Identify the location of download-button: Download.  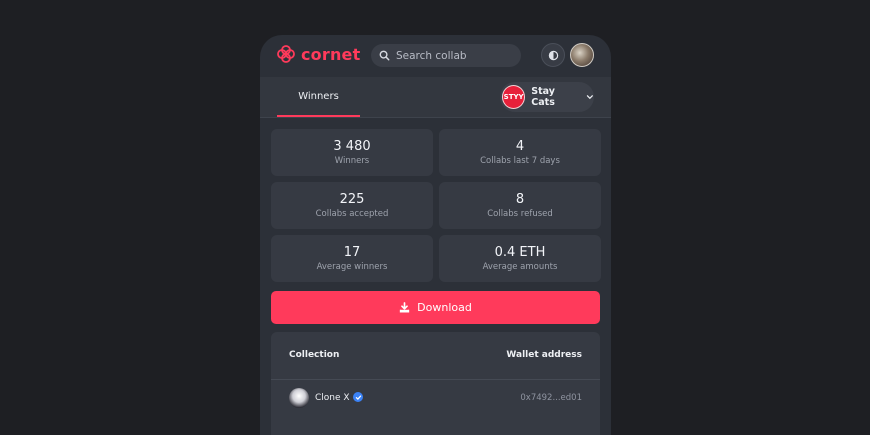
(435, 307).